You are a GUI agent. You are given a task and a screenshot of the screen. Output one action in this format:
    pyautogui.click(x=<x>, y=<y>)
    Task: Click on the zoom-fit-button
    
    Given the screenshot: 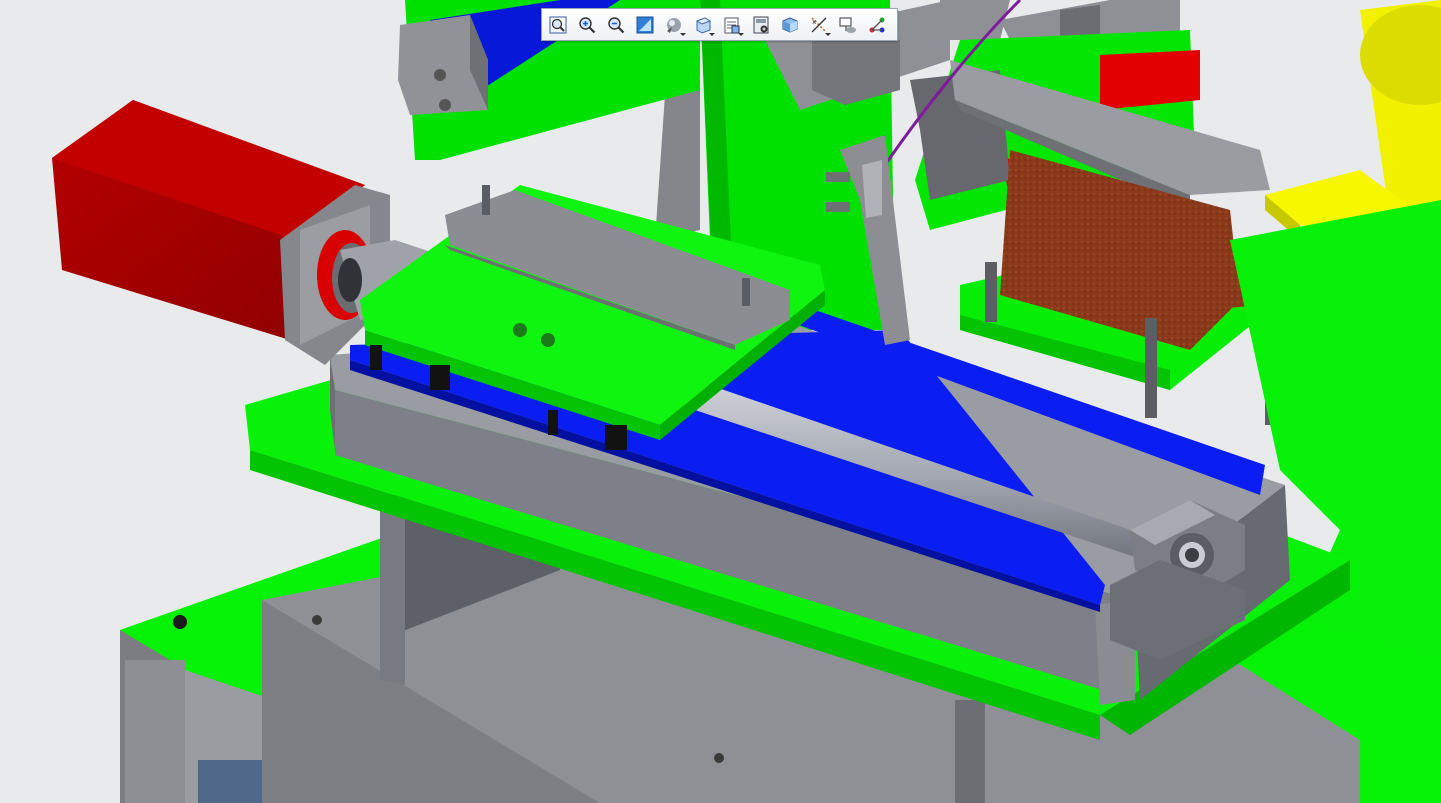 What is the action you would take?
    pyautogui.click(x=558, y=25)
    